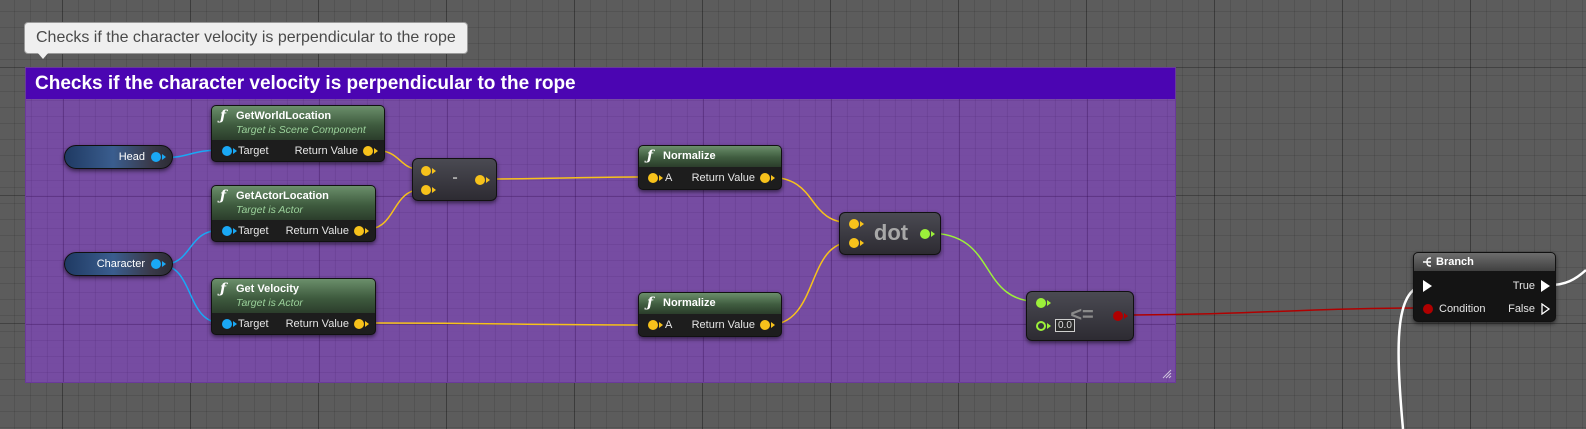 Image resolution: width=1586 pixels, height=429 pixels. What do you see at coordinates (1041, 326) in the screenshot?
I see `less-equal-input-b-pin` at bounding box center [1041, 326].